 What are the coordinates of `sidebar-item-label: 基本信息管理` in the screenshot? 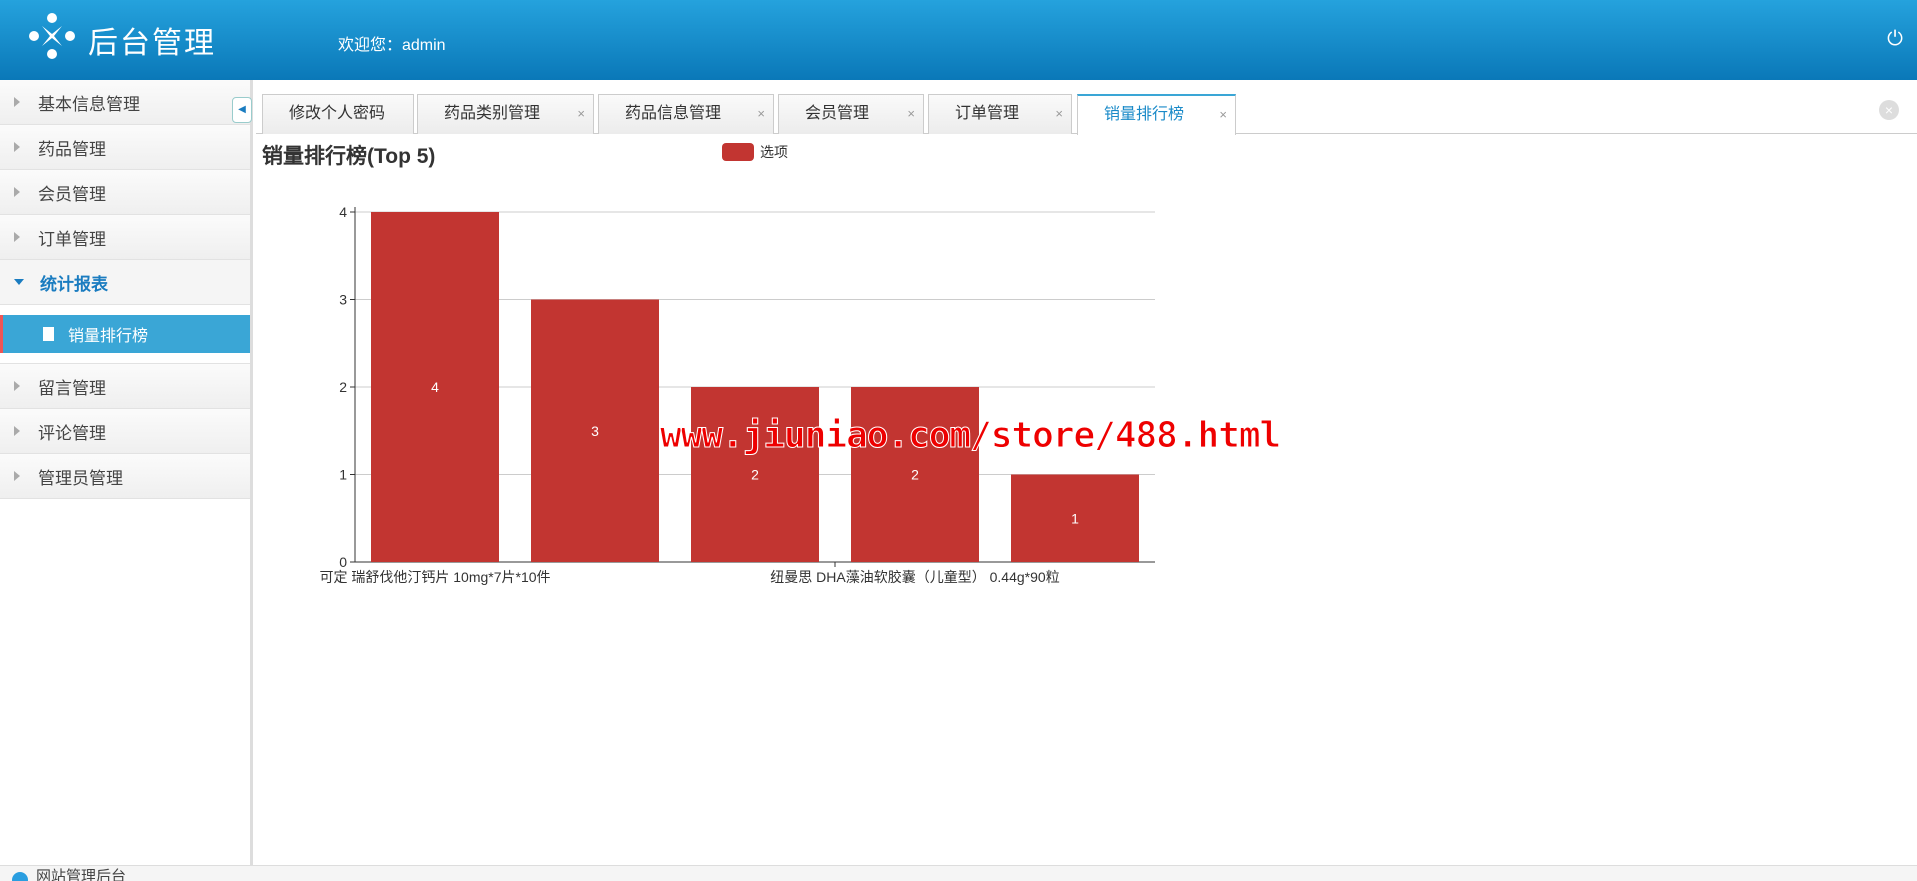 It's located at (89, 104).